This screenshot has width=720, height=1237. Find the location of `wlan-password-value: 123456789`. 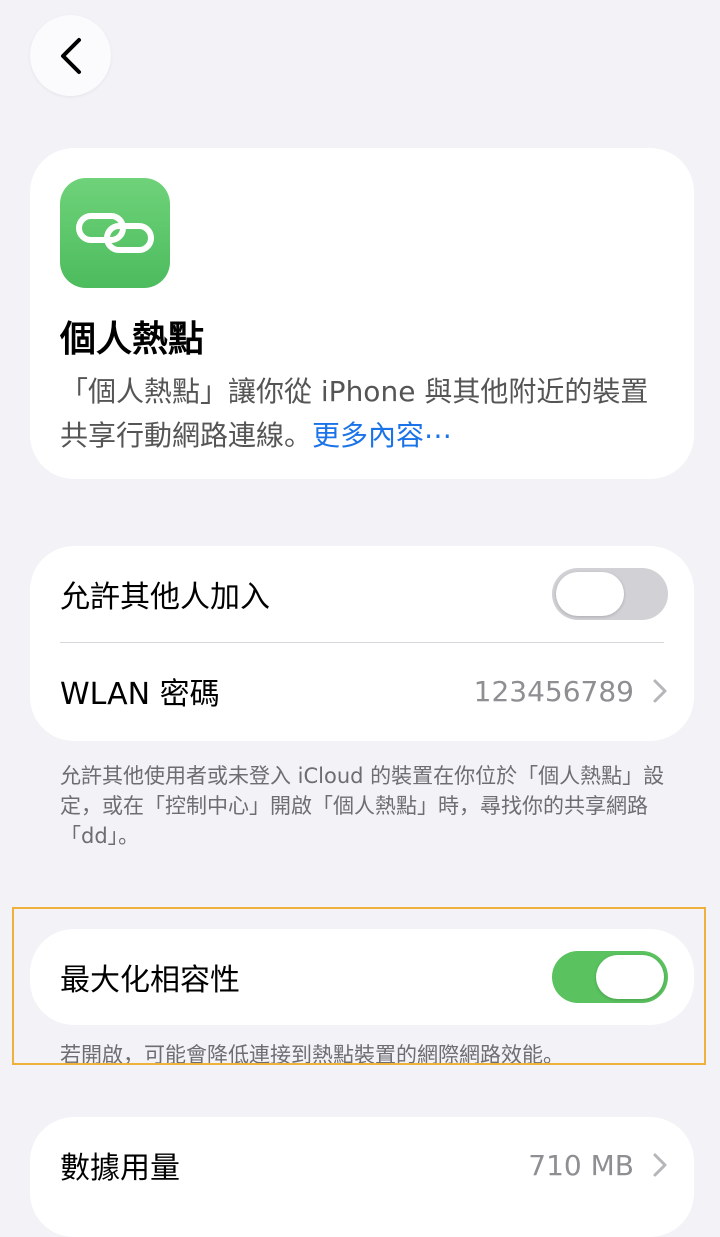

wlan-password-value: 123456789 is located at coordinates (553, 691).